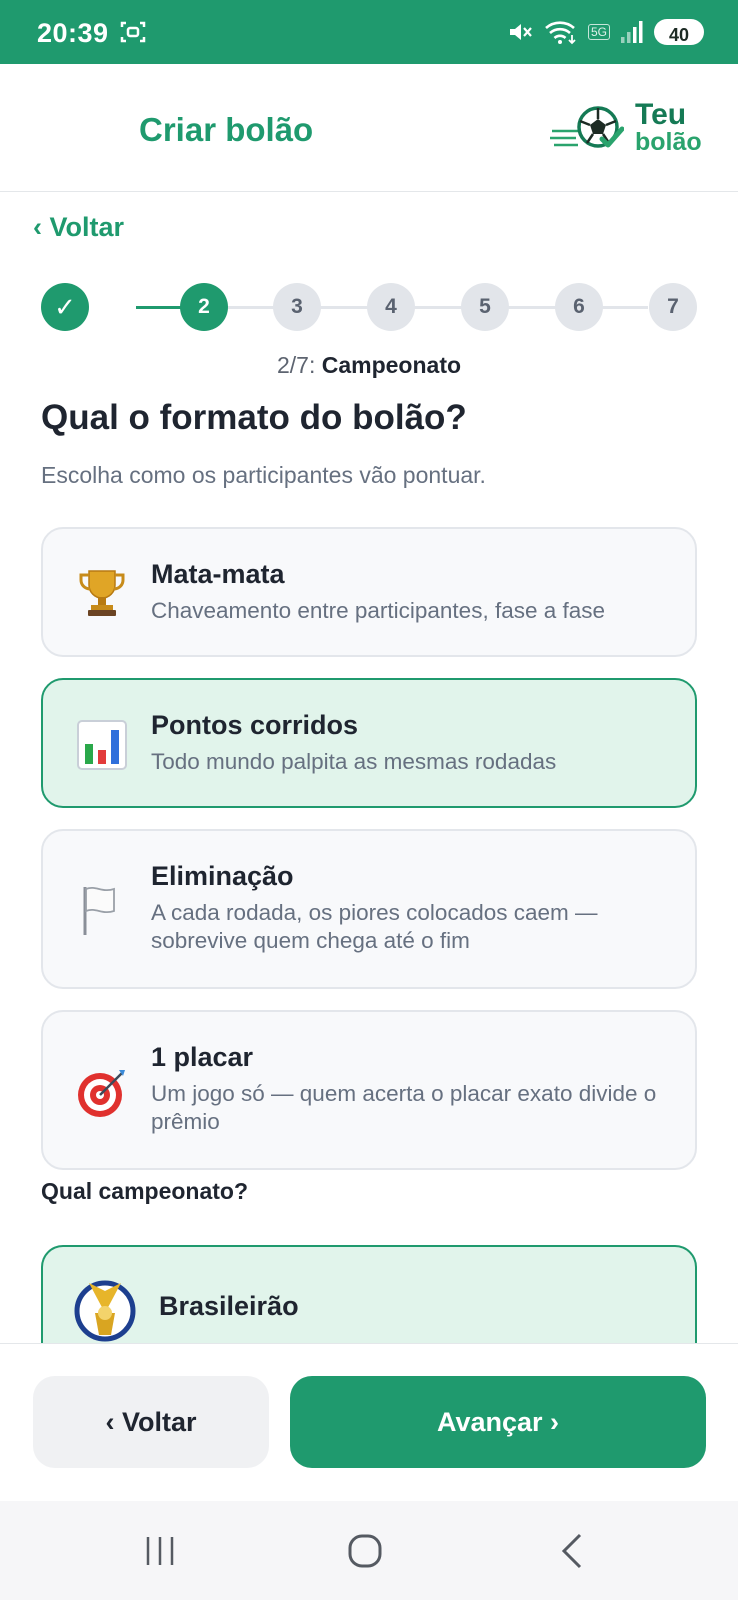 The height and width of the screenshot is (1600, 738). I want to click on trophy-icon, so click(102, 593).